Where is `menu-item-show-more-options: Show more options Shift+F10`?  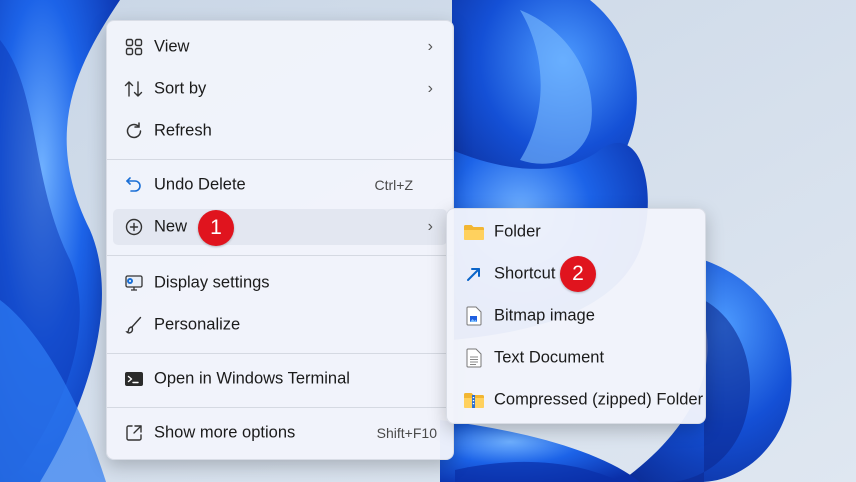 menu-item-show-more-options: Show more options Shift+F10 is located at coordinates (280, 433).